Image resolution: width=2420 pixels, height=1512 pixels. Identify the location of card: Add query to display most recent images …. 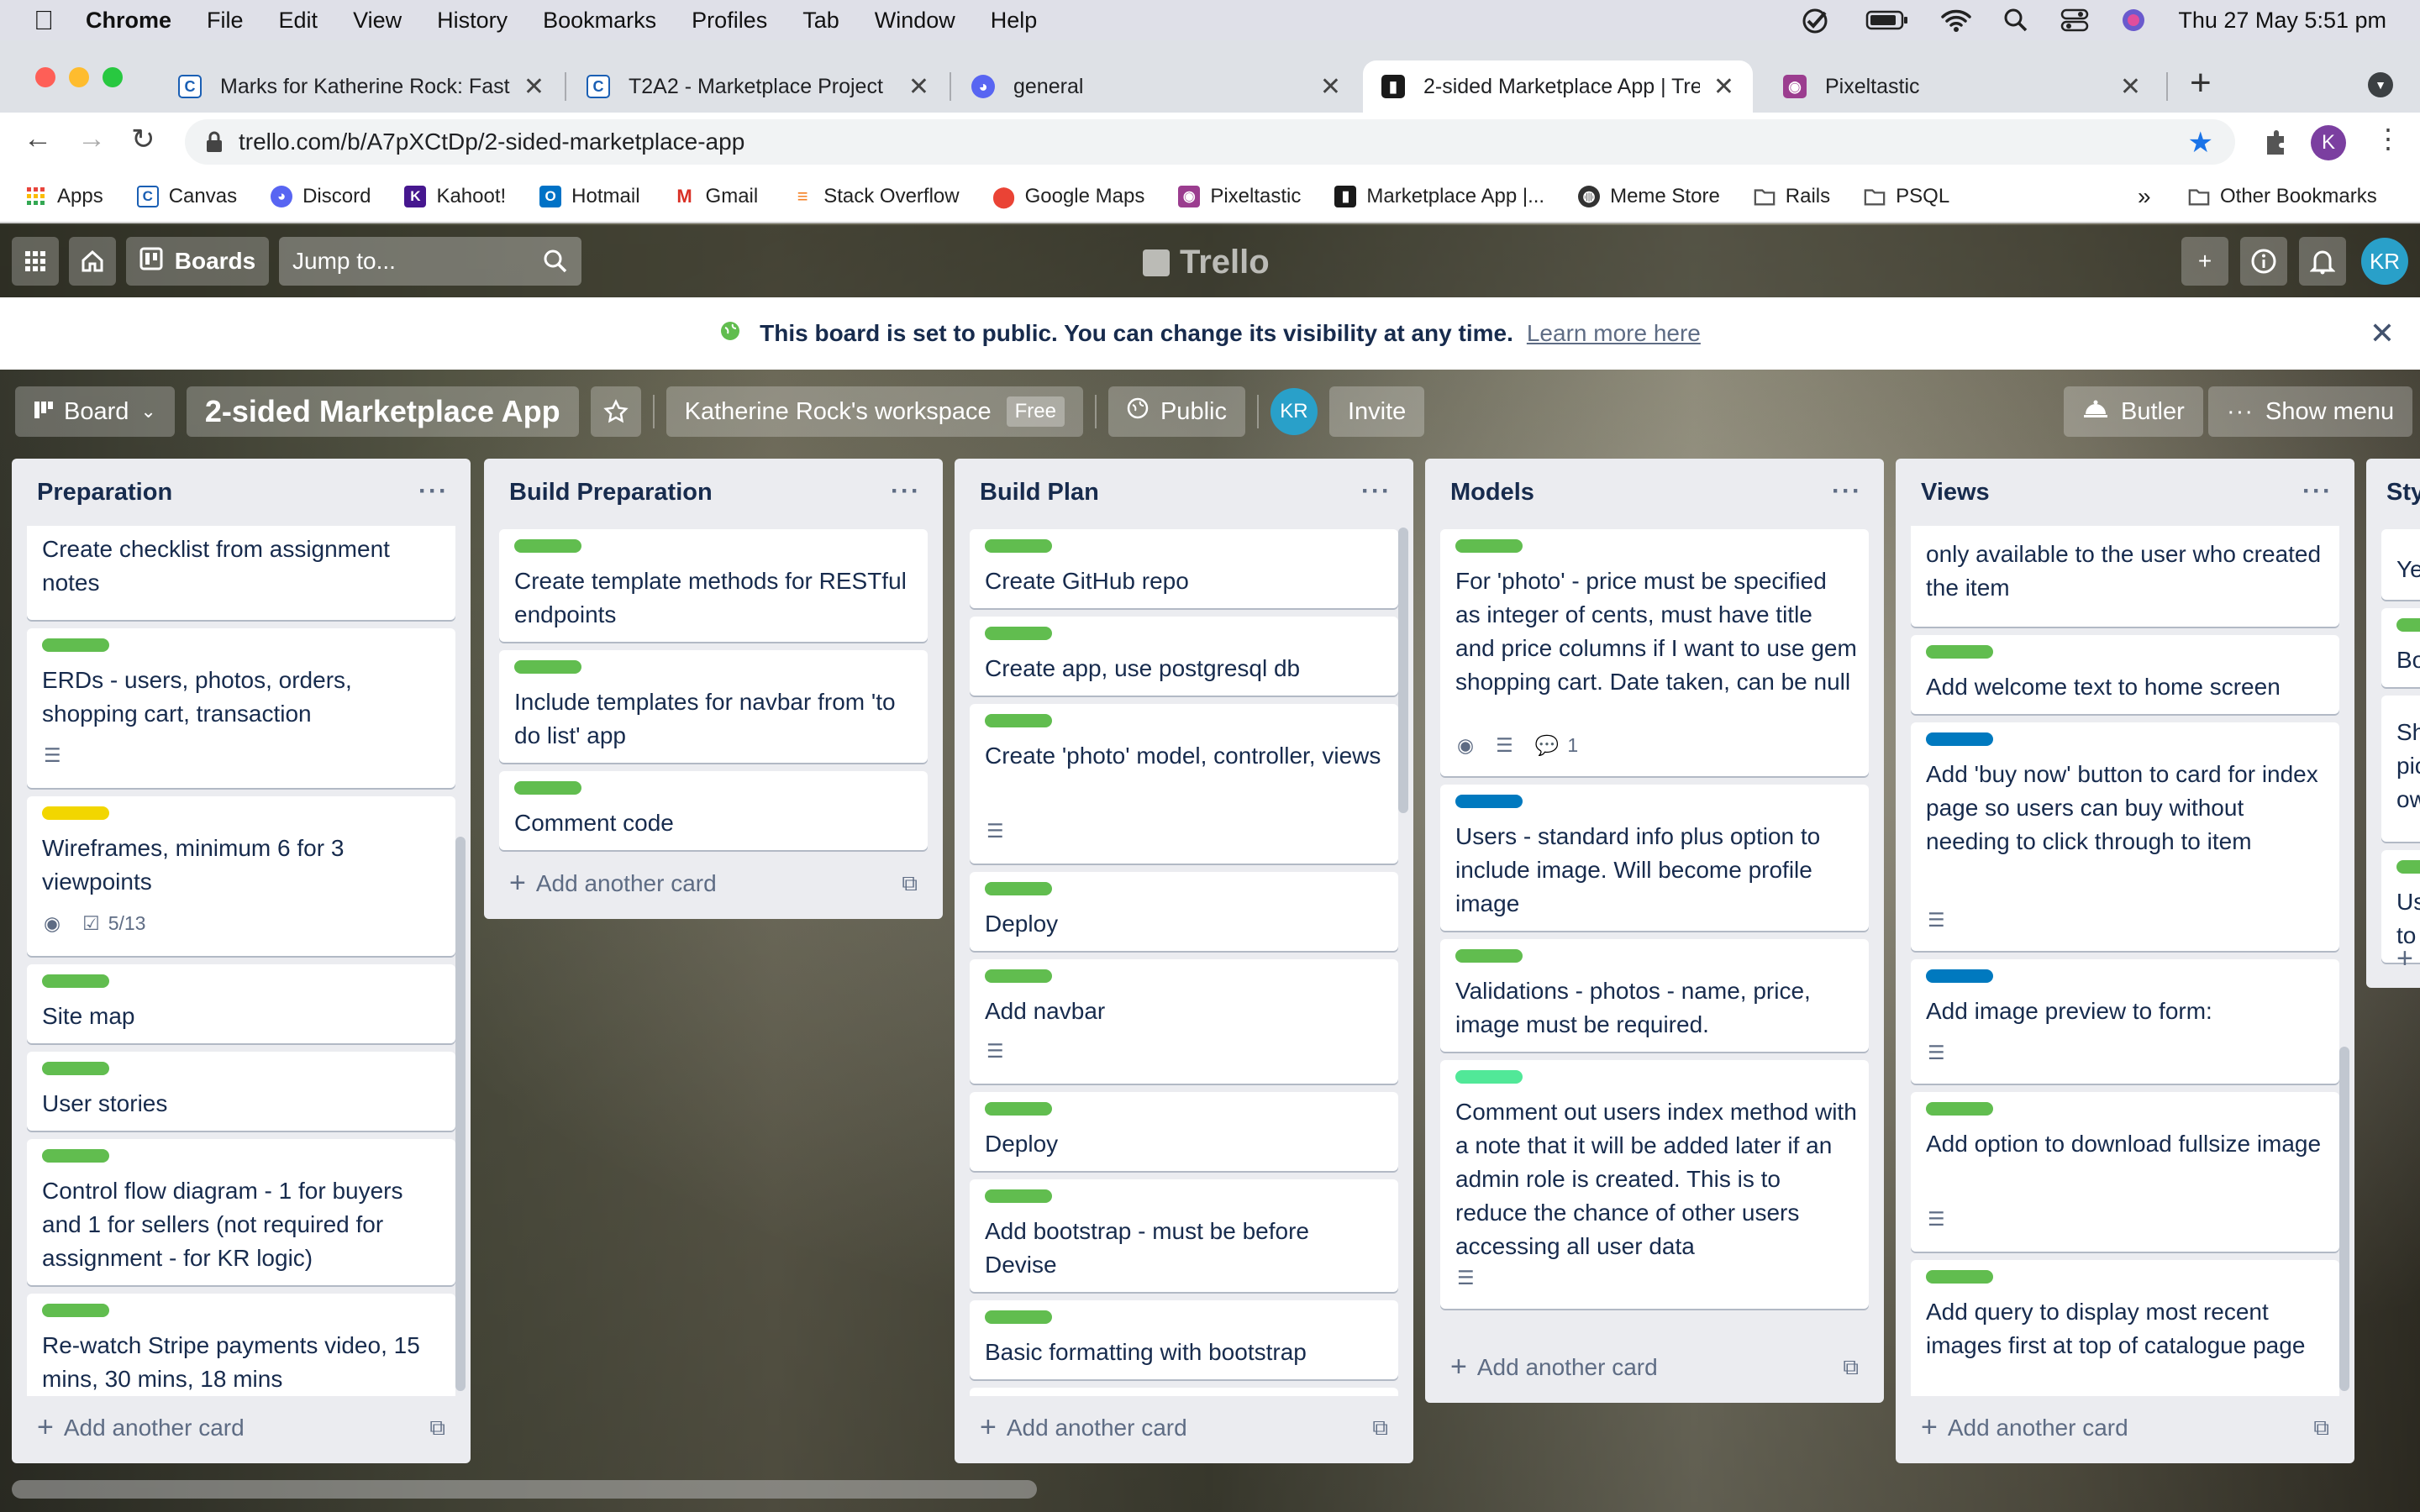
(2125, 1328).